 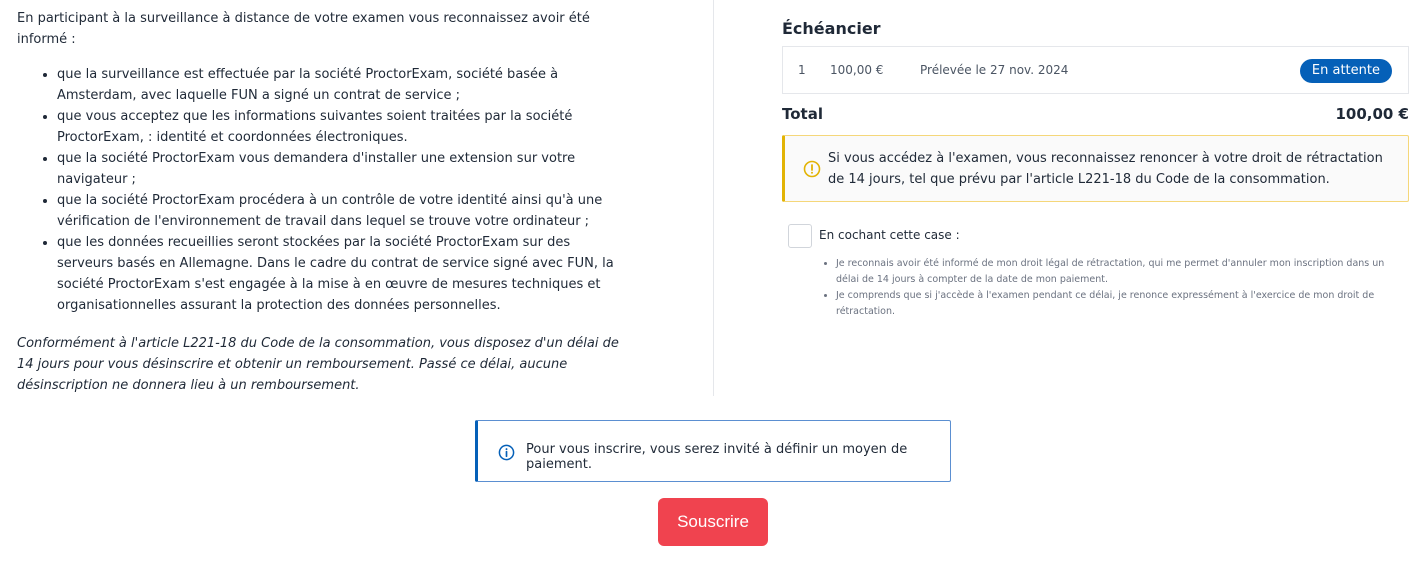 I want to click on installment-date: Prélevée le 27 nov. 2024, so click(x=994, y=70).